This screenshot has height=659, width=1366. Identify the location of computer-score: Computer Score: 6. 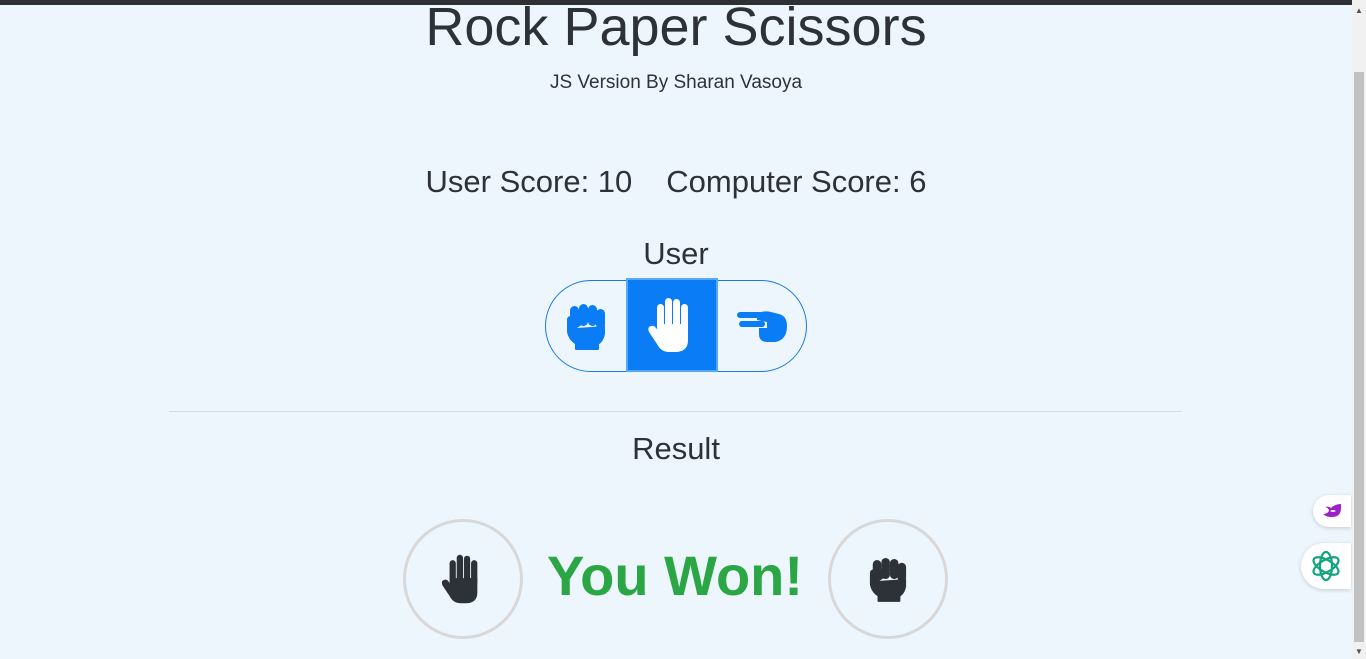
(796, 181).